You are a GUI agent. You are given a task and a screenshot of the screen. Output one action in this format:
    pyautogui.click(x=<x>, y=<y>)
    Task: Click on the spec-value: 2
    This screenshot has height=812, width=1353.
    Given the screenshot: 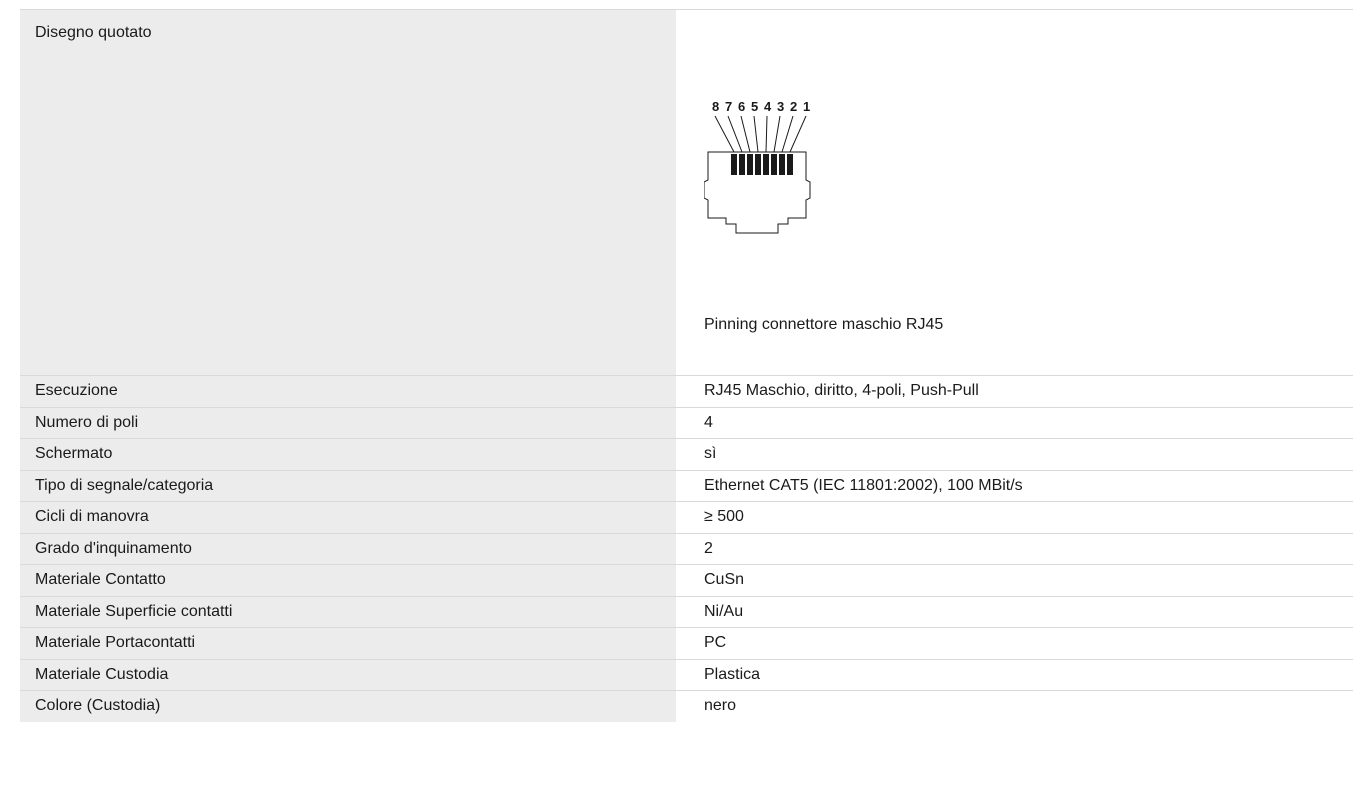 What is the action you would take?
    pyautogui.click(x=1014, y=548)
    